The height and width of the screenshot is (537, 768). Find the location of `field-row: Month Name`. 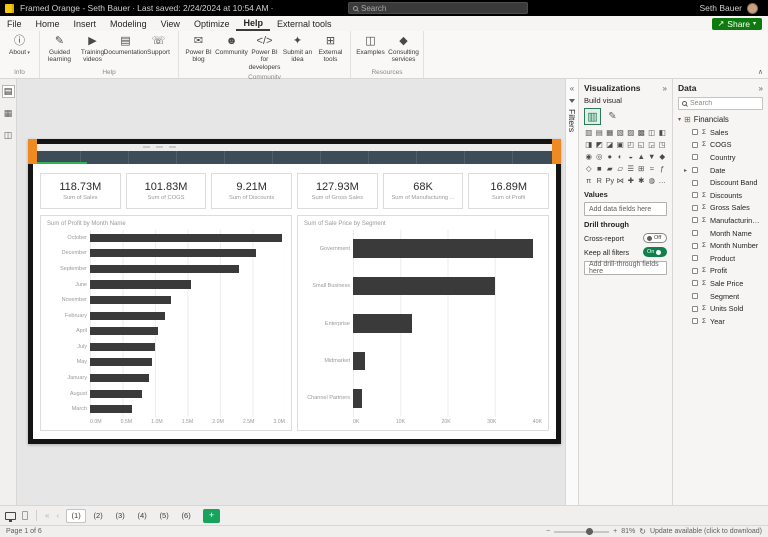

field-row: Month Name is located at coordinates (720, 233).